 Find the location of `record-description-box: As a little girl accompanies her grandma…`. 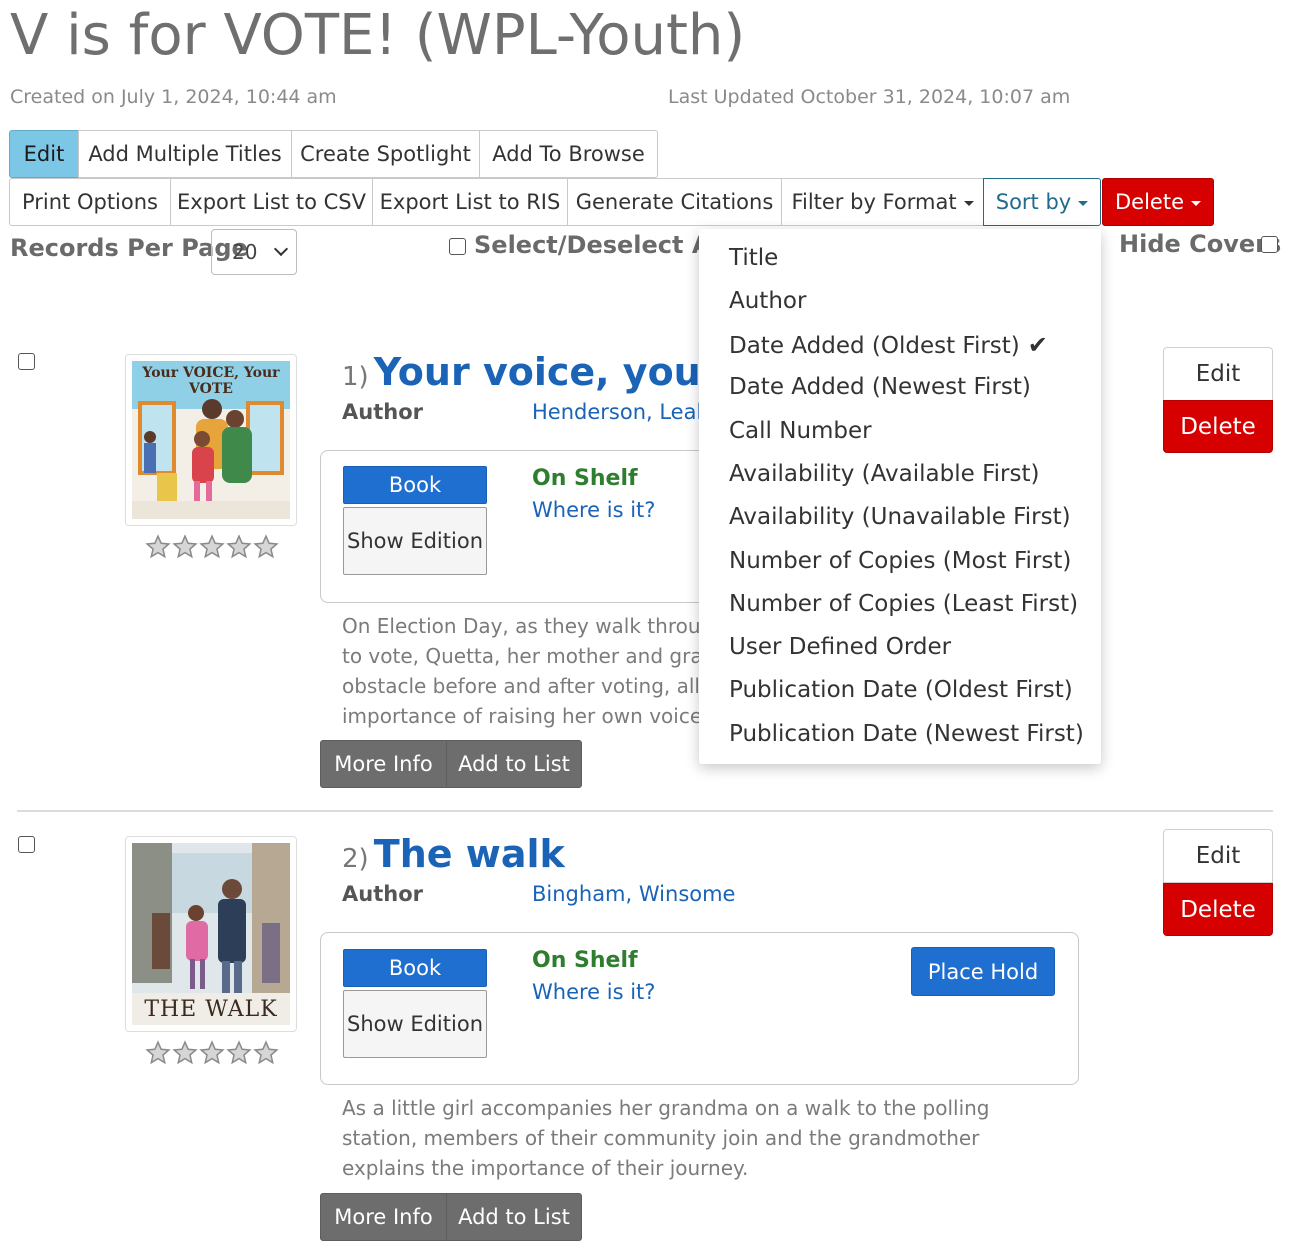

record-description-box: As a little girl accompanies her grandma… is located at coordinates (707, 1139).